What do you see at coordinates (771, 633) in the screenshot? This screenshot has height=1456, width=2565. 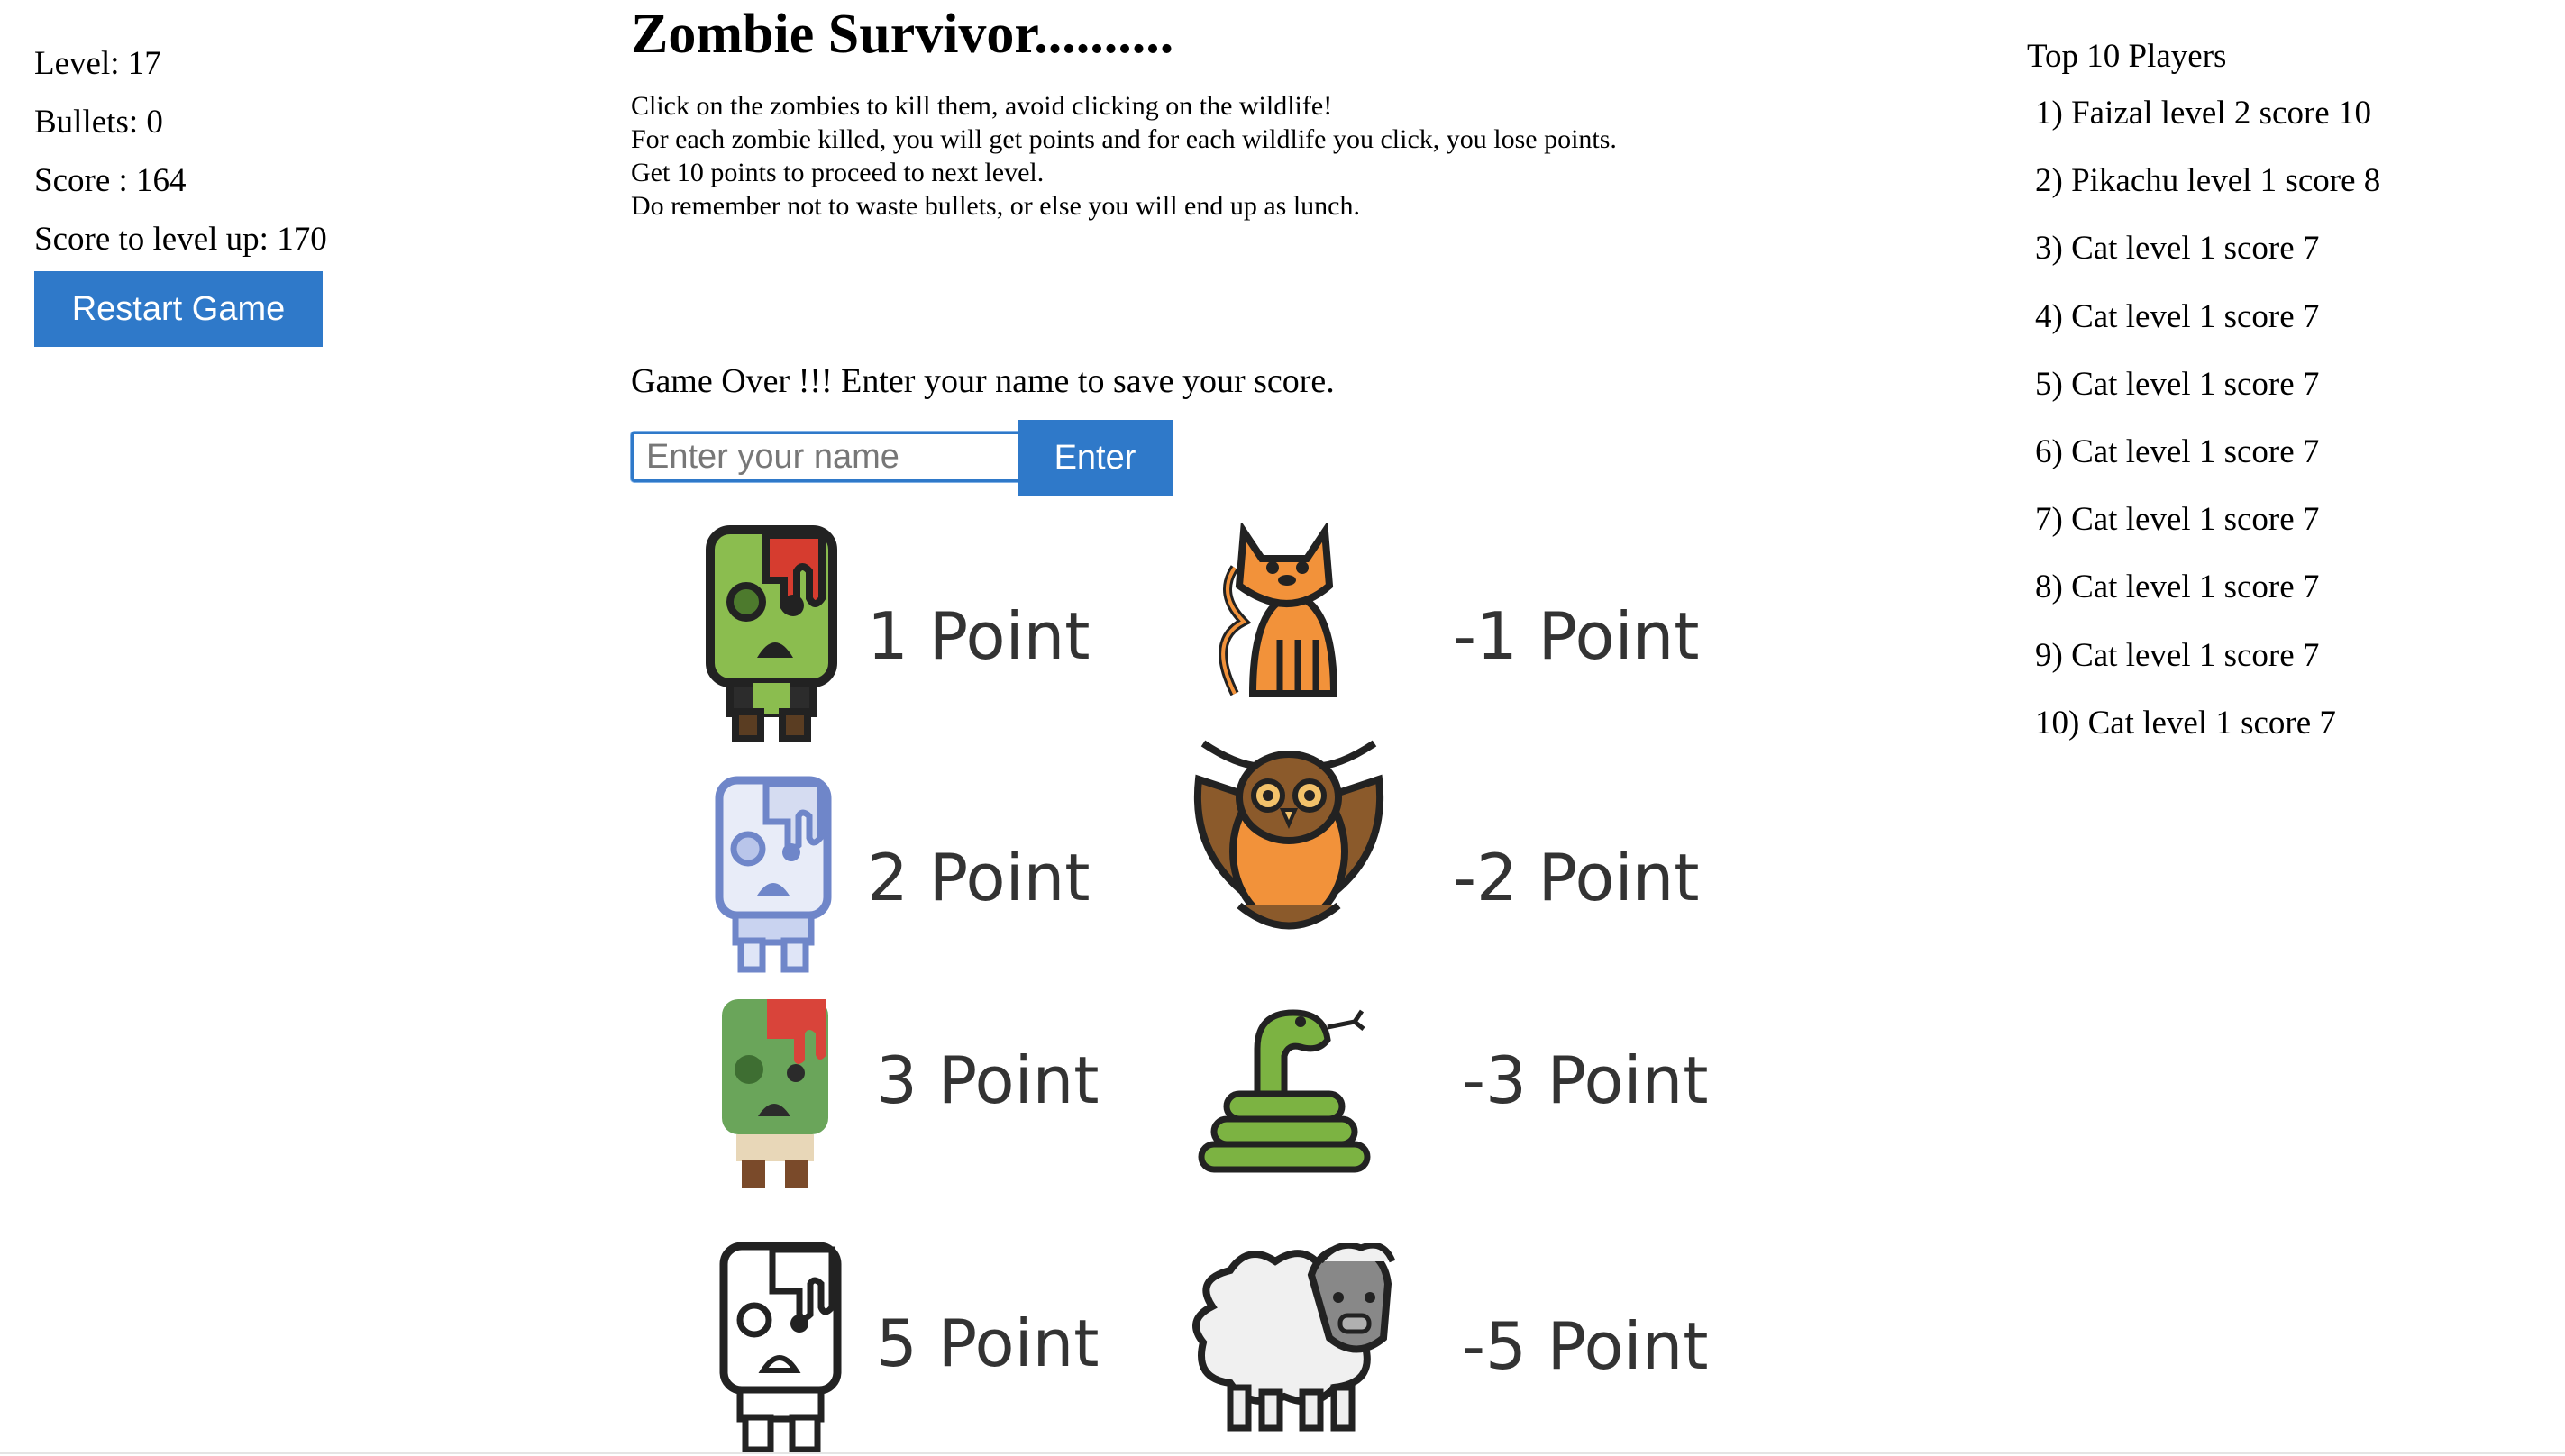 I see `green-zombie-icon` at bounding box center [771, 633].